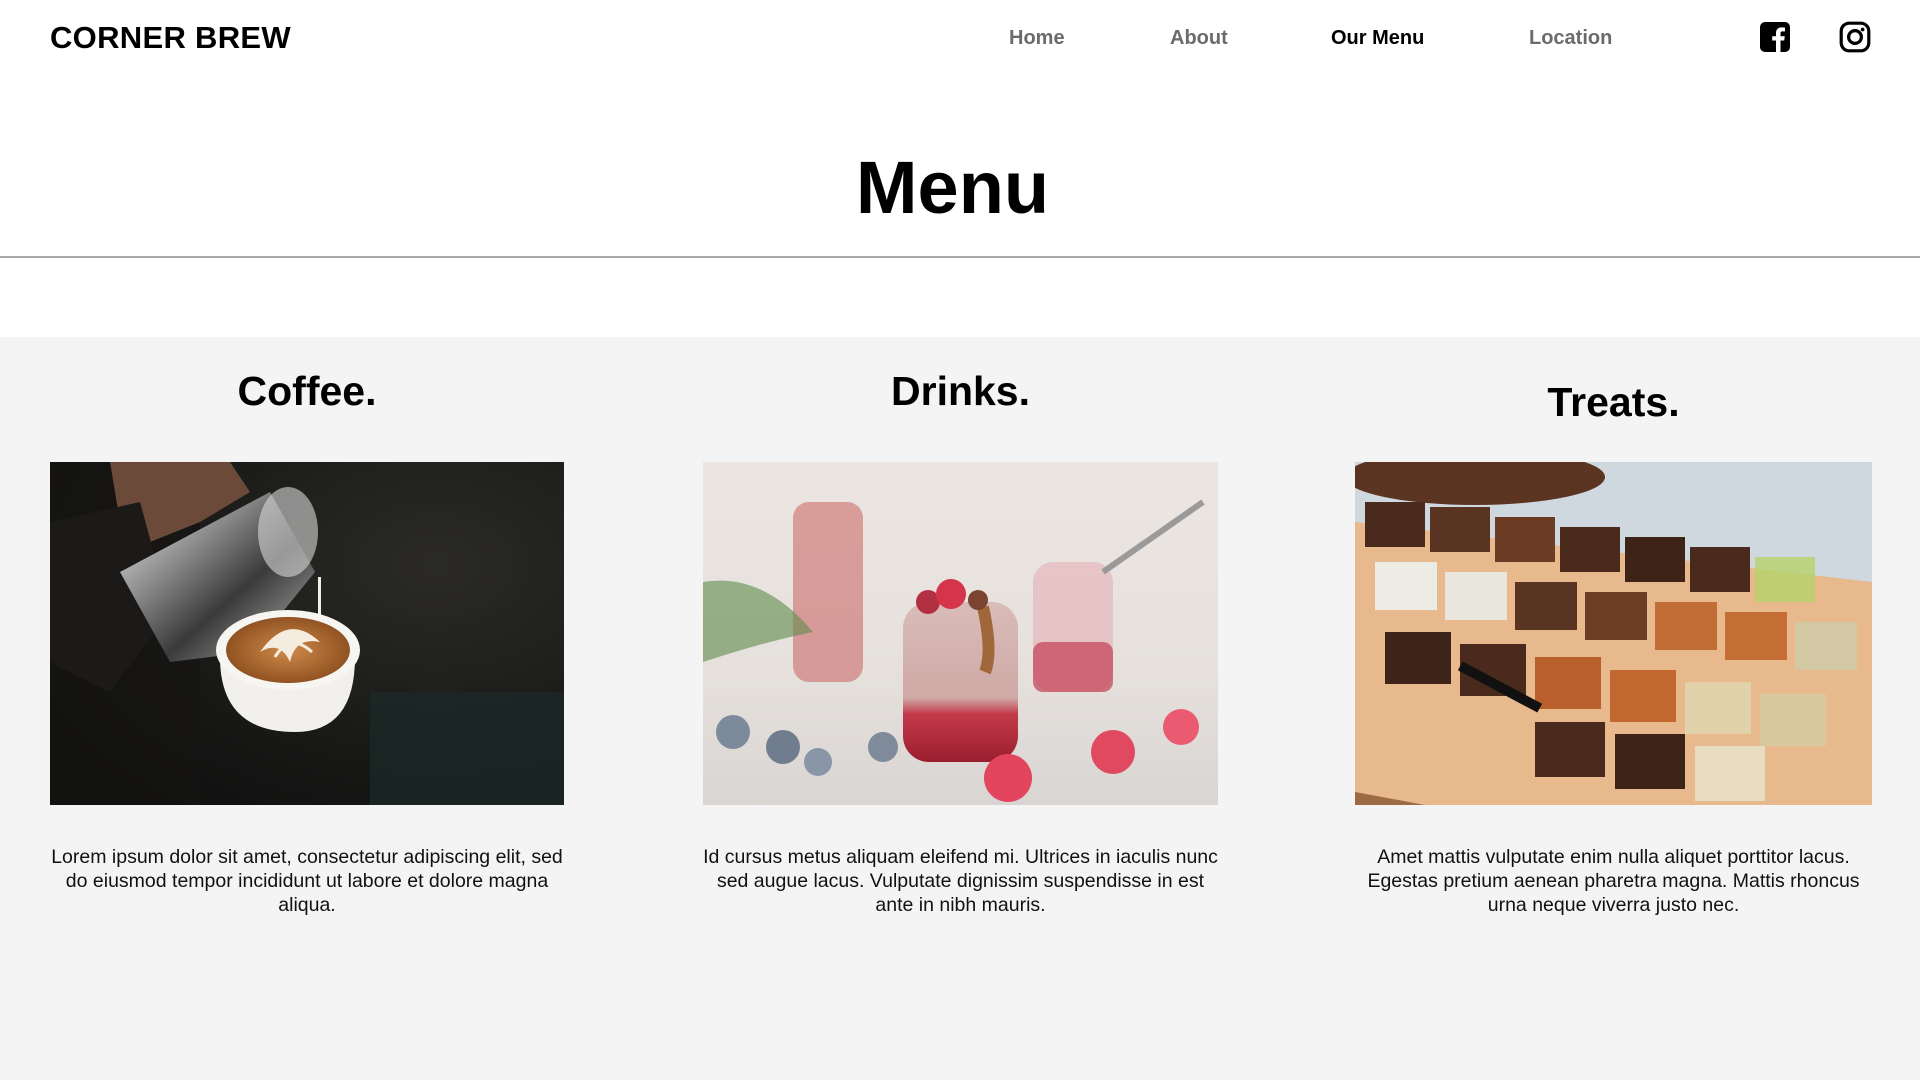  I want to click on nav-item-home: Home, so click(1037, 38).